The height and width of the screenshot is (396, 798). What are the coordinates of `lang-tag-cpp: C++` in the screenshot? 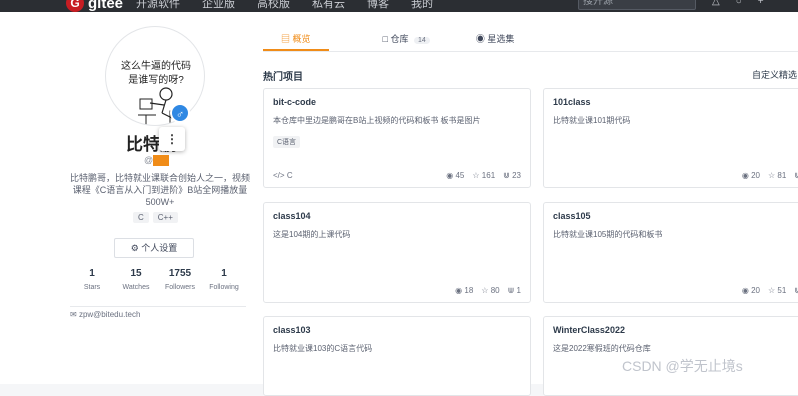 It's located at (165, 217).